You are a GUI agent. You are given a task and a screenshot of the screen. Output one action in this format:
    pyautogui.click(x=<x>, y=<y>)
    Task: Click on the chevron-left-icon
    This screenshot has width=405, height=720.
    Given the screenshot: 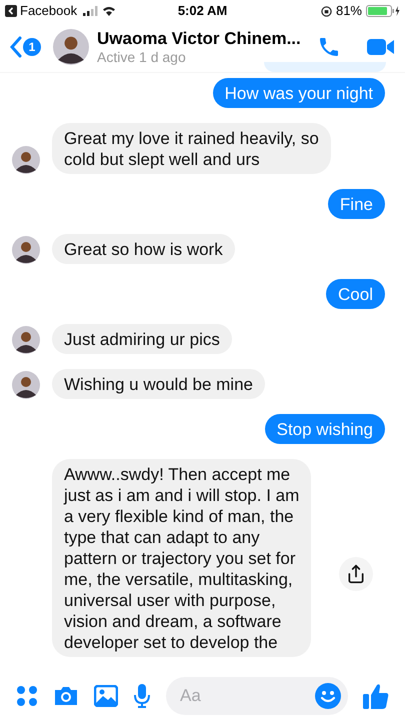 What is the action you would take?
    pyautogui.click(x=16, y=47)
    